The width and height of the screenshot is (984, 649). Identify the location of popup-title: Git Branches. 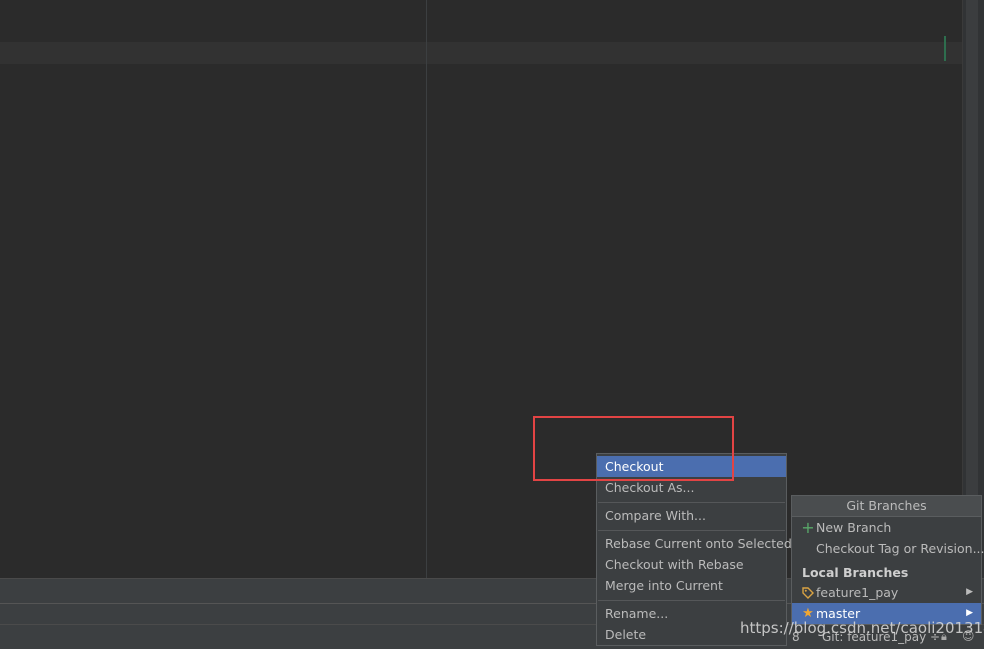
(886, 506).